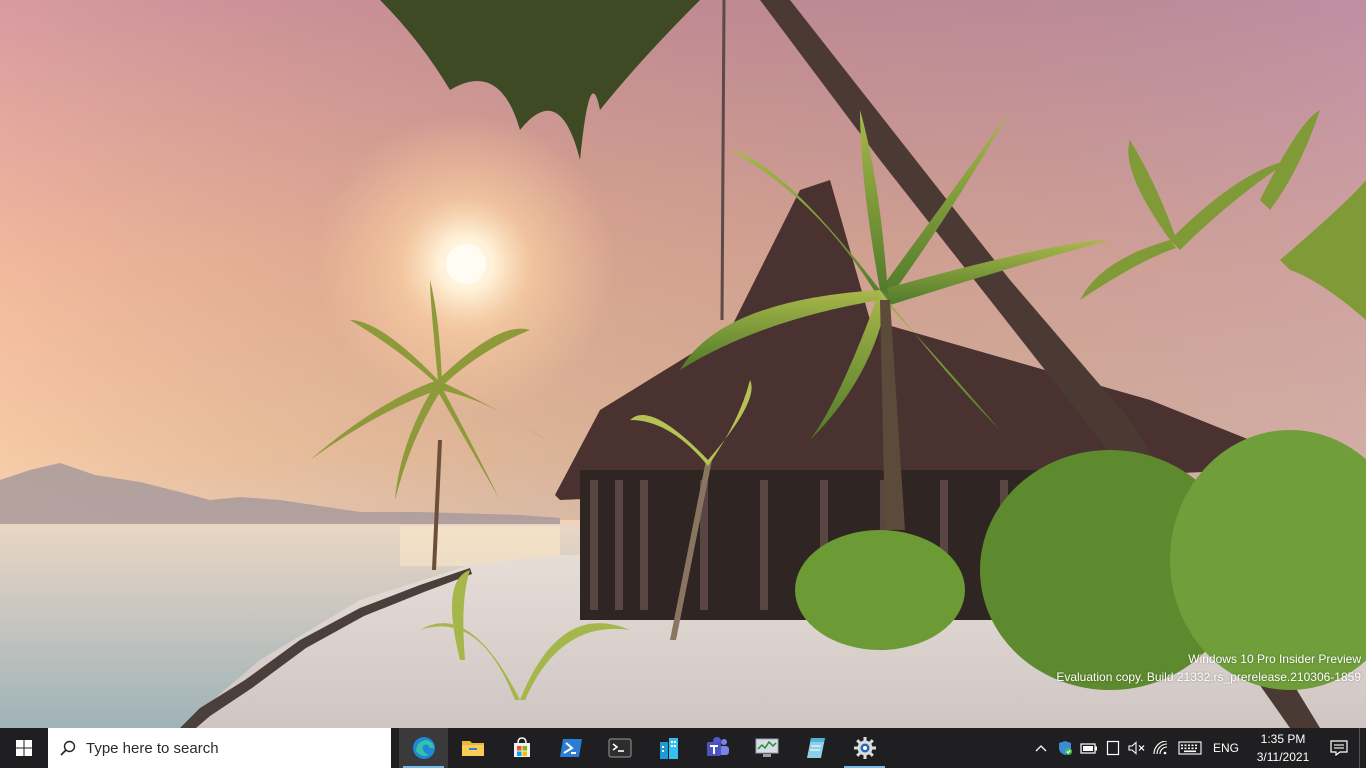 The height and width of the screenshot is (768, 1366). I want to click on taskbar-powershell, so click(570, 748).